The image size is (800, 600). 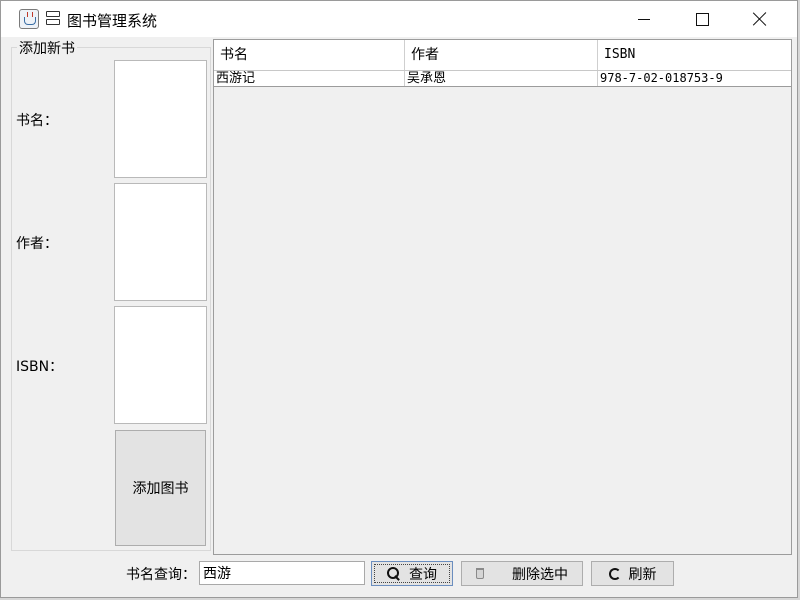 What do you see at coordinates (112, 21) in the screenshot?
I see `window-title: 图书管理系统` at bounding box center [112, 21].